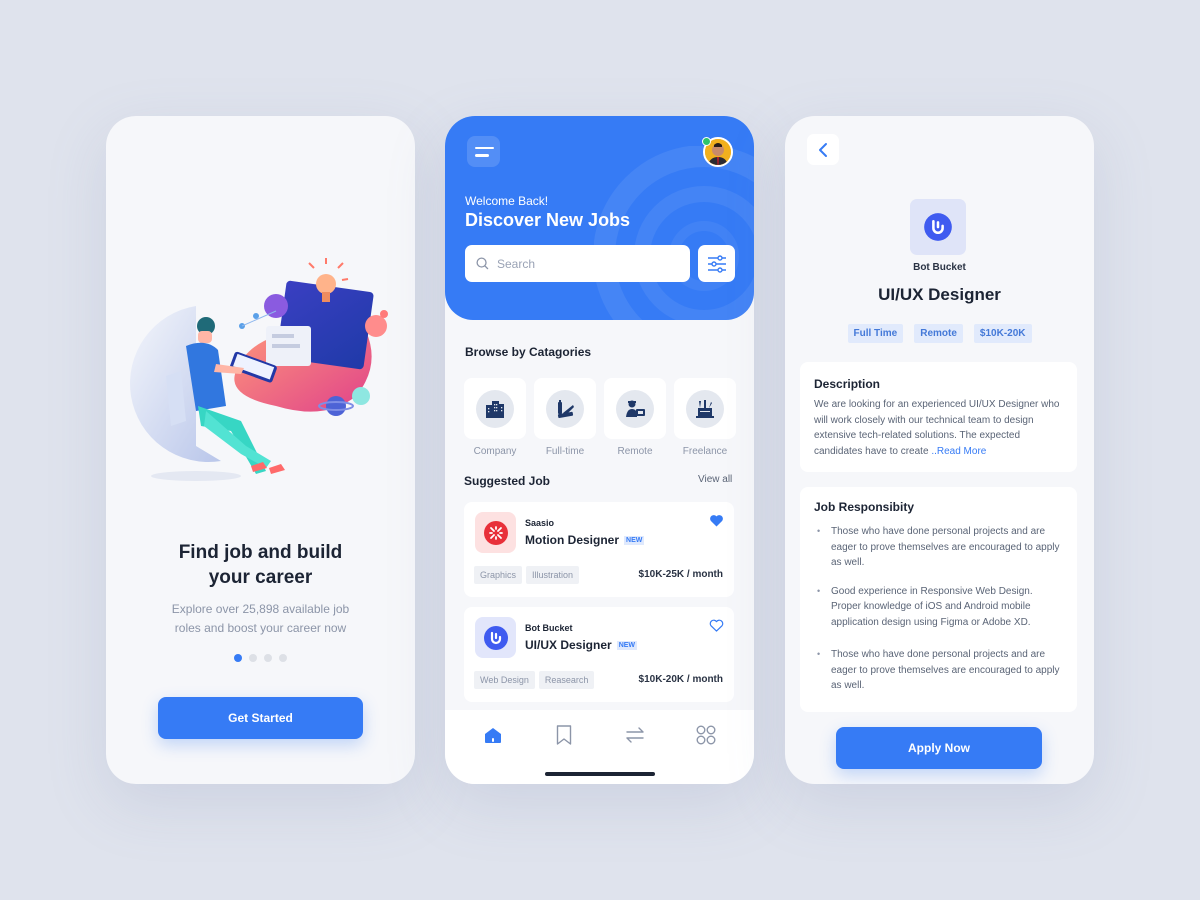 This screenshot has width=1200, height=900. I want to click on welcome-text: Welcome Back!, so click(507, 201).